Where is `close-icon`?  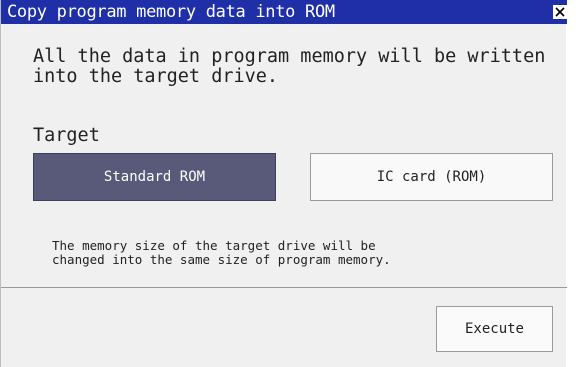 close-icon is located at coordinates (560, 12).